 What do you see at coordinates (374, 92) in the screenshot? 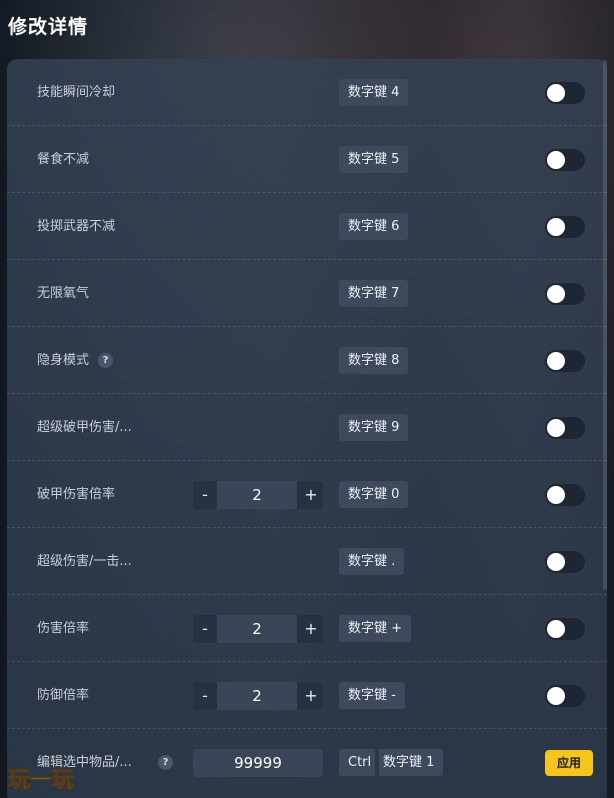
I see `hotkey-badge: 数字键 4` at bounding box center [374, 92].